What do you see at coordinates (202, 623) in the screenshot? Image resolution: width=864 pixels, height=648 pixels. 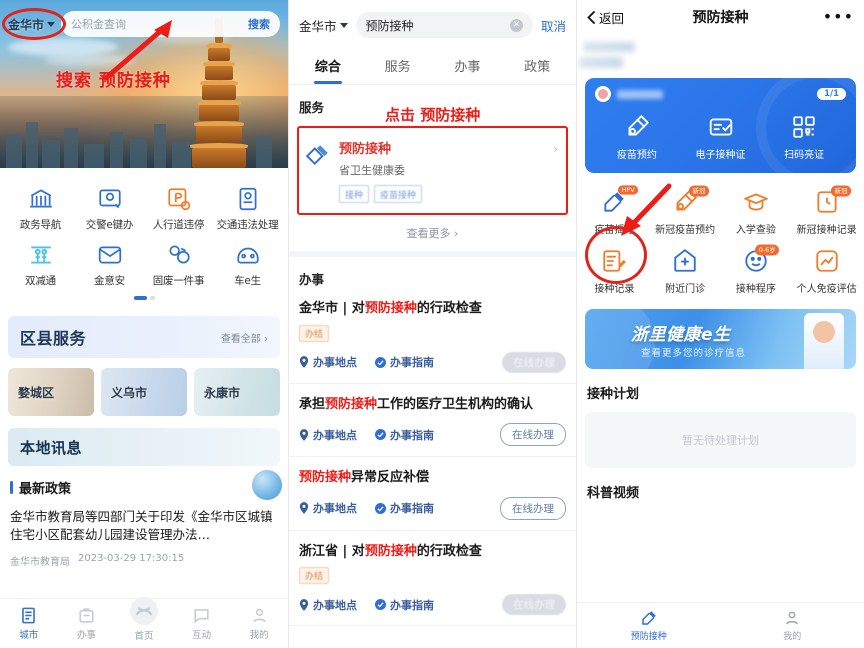 I see `tab-interact: 互动` at bounding box center [202, 623].